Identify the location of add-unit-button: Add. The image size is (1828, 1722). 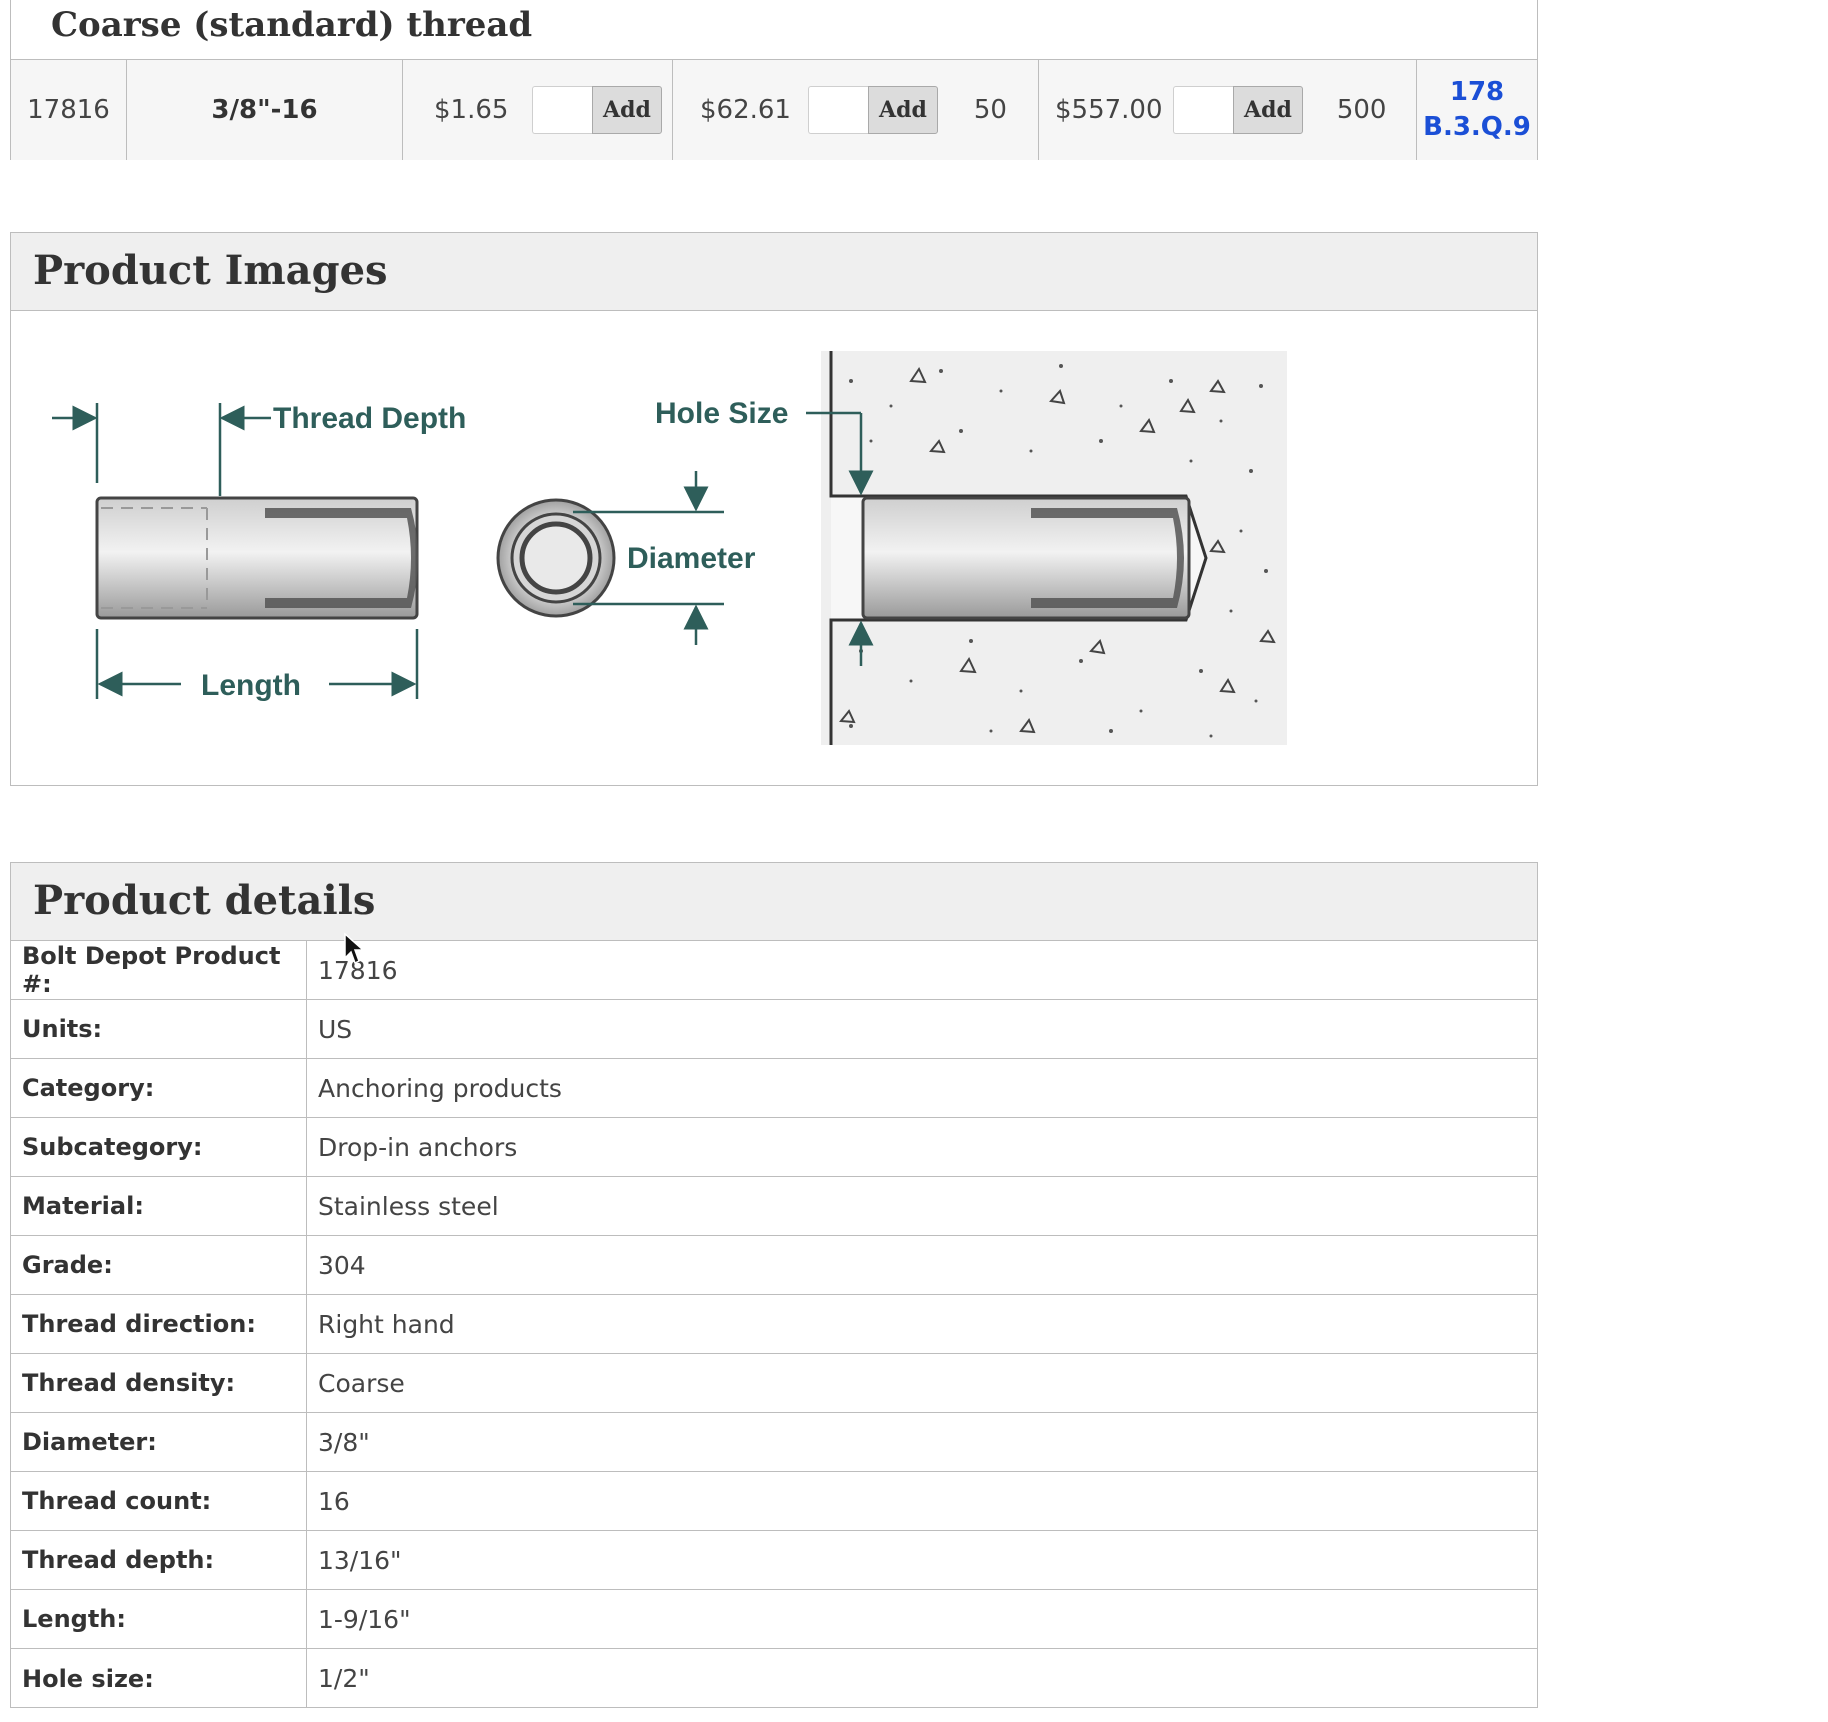
(627, 110).